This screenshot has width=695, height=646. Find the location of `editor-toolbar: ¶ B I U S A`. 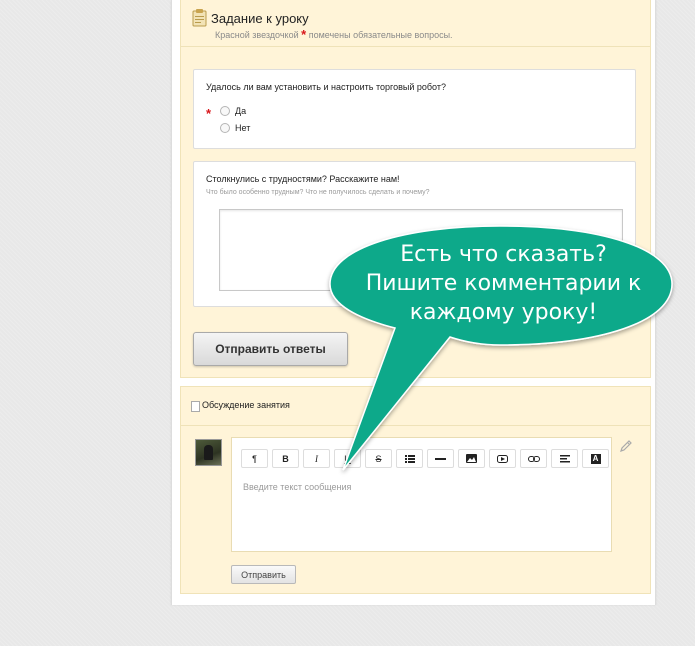

editor-toolbar: ¶ B I U S A is located at coordinates (427, 458).